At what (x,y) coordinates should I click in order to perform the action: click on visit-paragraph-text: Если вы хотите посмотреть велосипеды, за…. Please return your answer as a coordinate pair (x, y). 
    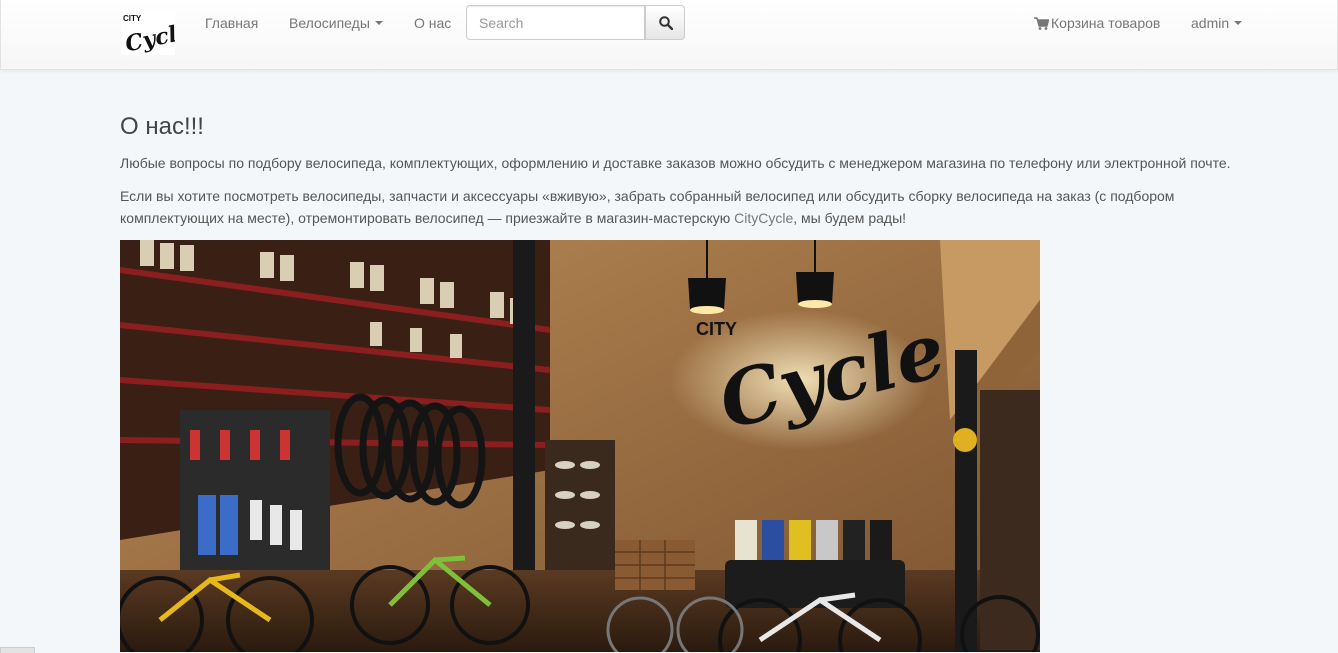
    Looking at the image, I should click on (647, 207).